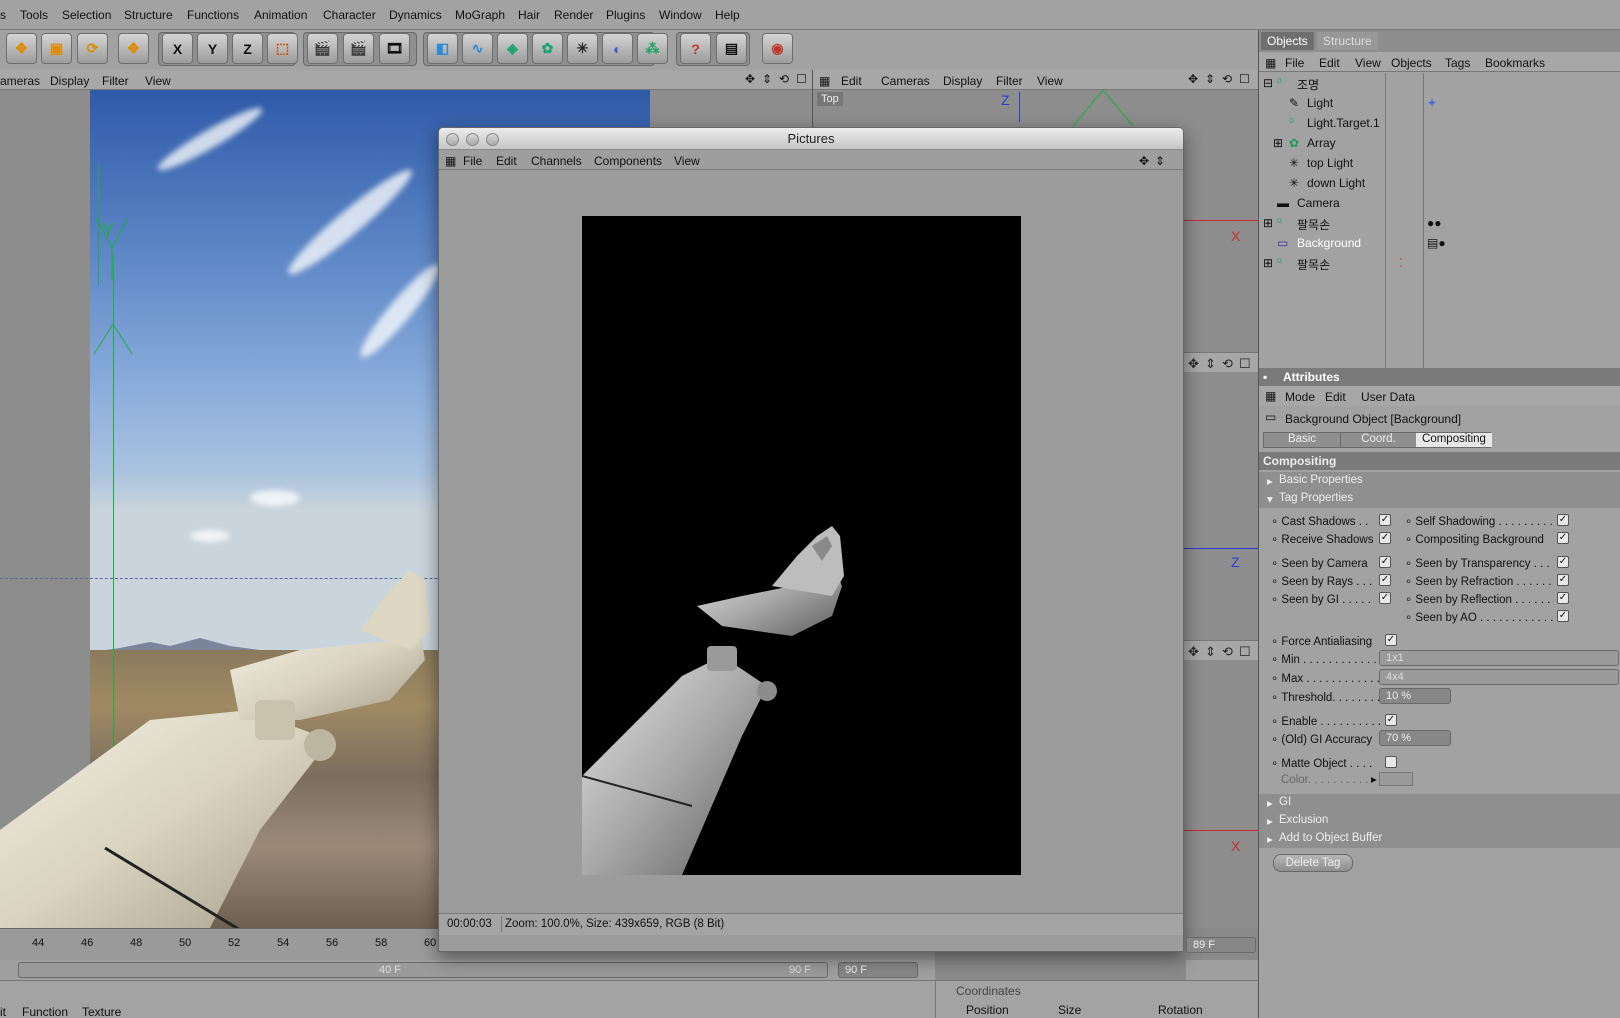 The image size is (1620, 1018). I want to click on self-shadowing-checkbox: ✓, so click(1563, 520).